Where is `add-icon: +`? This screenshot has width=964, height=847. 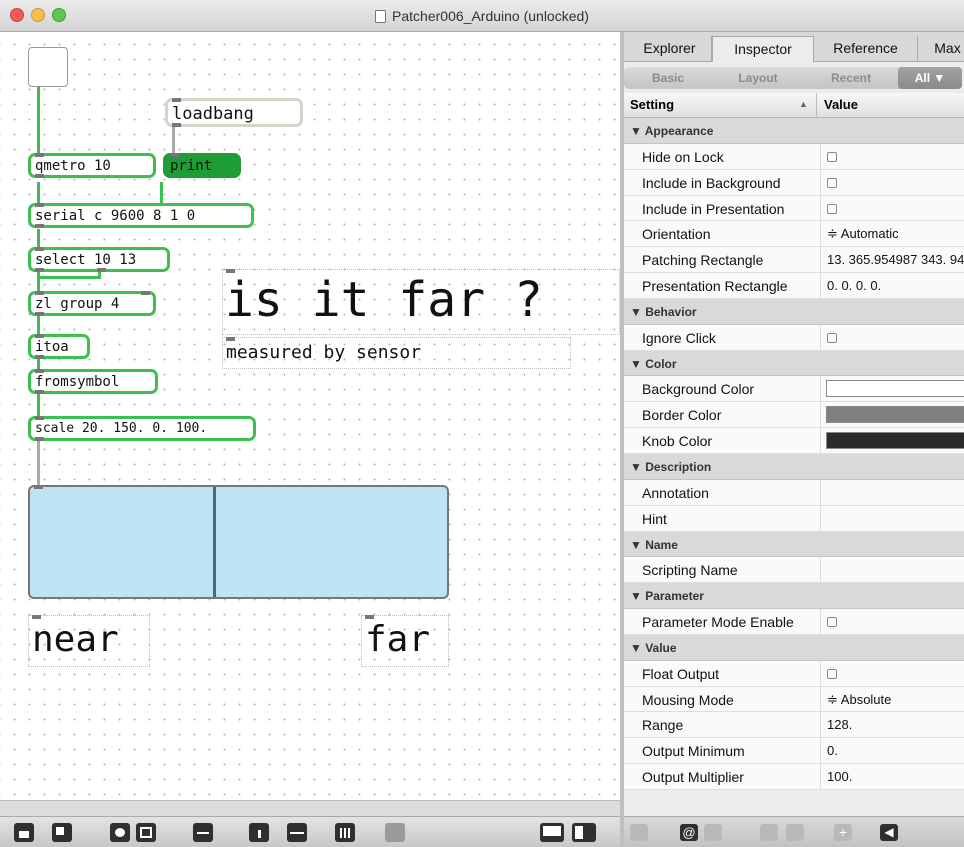 add-icon: + is located at coordinates (843, 832).